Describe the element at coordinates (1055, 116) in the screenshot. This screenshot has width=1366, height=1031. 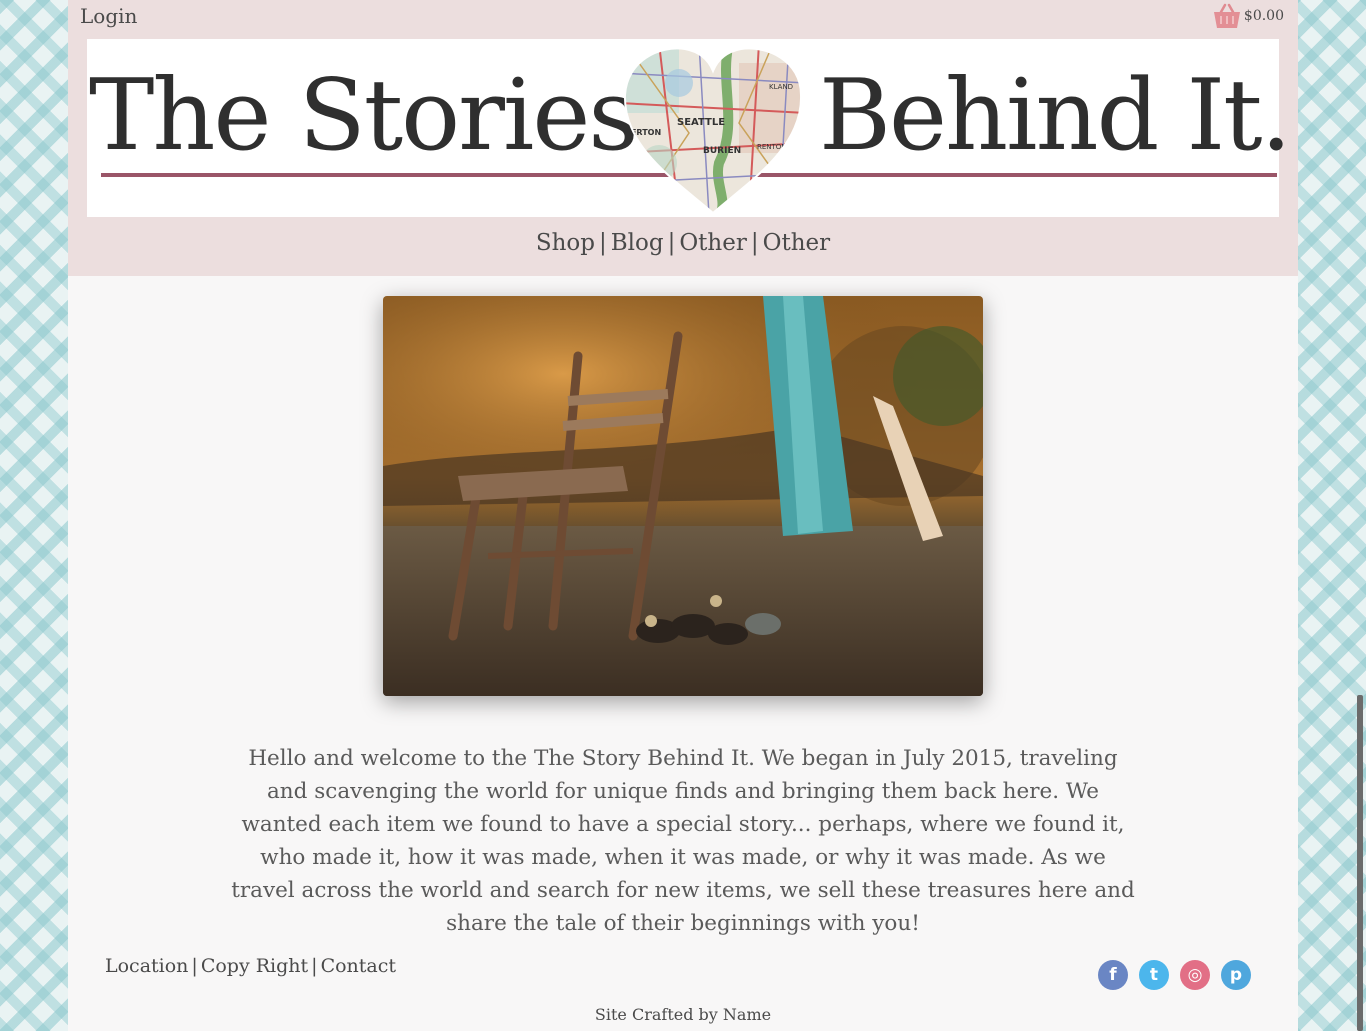
I see `logo-title-right: Behind It.` at that location.